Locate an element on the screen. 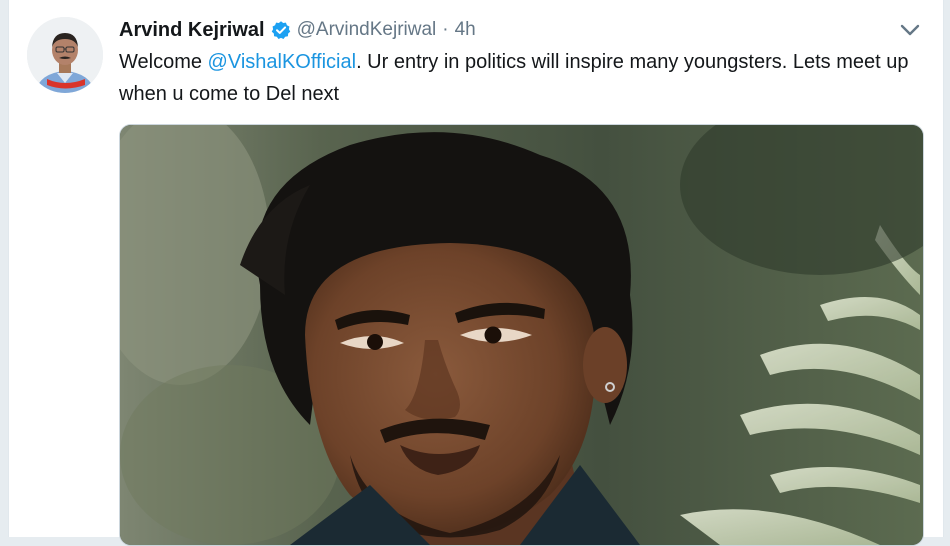  mention-link: @VishalKOfficial is located at coordinates (282, 62).